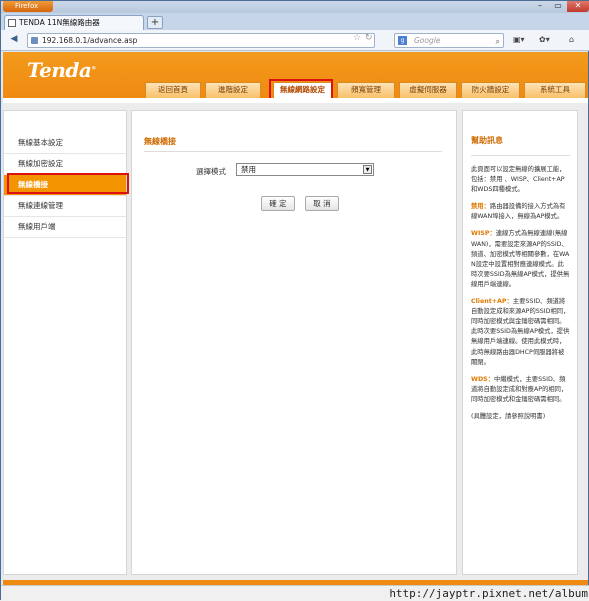 The height and width of the screenshot is (601, 589). What do you see at coordinates (173, 90) in the screenshot?
I see `topnav-home: 返回首頁` at bounding box center [173, 90].